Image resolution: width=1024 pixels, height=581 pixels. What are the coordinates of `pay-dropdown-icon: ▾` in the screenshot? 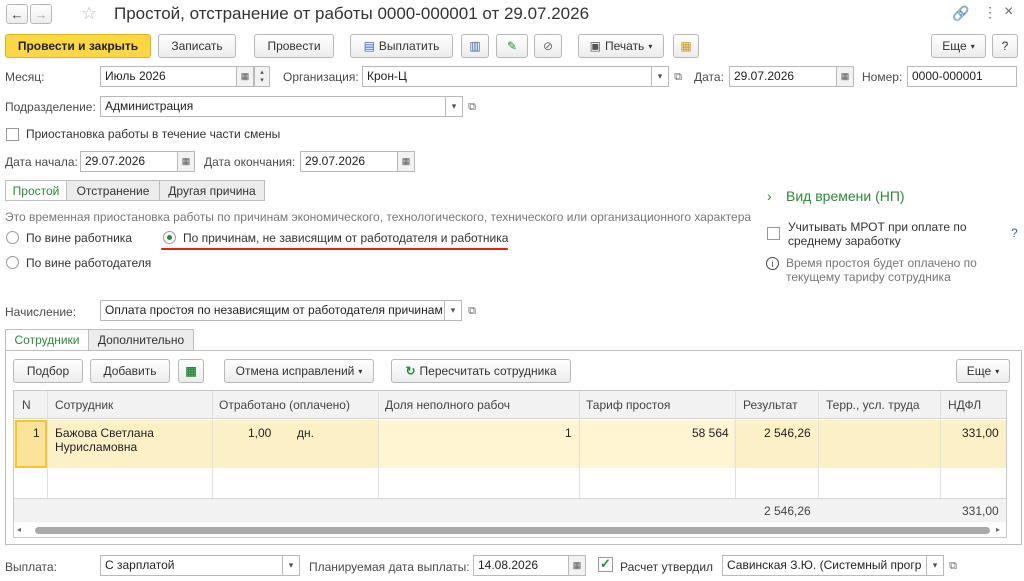 It's located at (291, 565).